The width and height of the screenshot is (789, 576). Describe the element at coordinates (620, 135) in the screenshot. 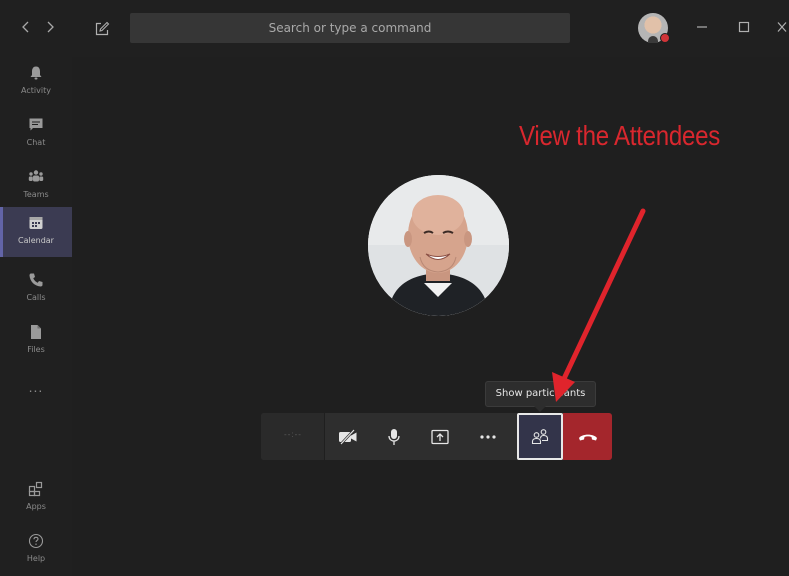

I see `annotation-text: View the Attendees` at that location.